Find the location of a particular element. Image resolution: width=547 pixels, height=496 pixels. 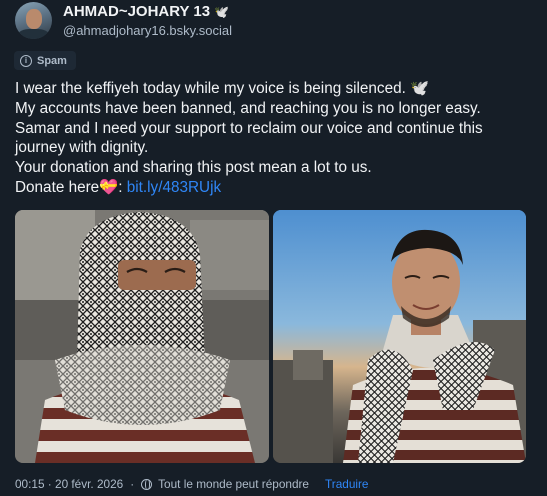

author-display-name: AHMAD~JOHARY 13 🕊️ is located at coordinates (146, 11).